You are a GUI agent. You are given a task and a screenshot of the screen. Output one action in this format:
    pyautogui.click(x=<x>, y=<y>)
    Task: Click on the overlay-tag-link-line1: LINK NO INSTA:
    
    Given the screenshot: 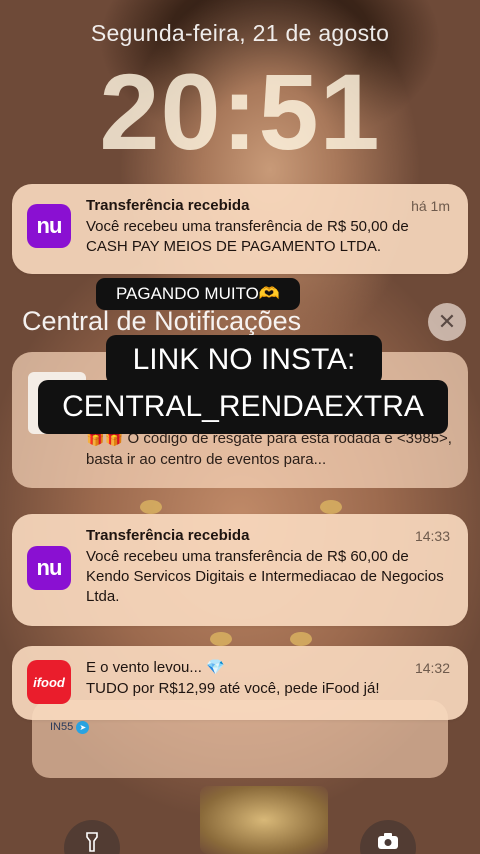 What is the action you would take?
    pyautogui.click(x=244, y=360)
    